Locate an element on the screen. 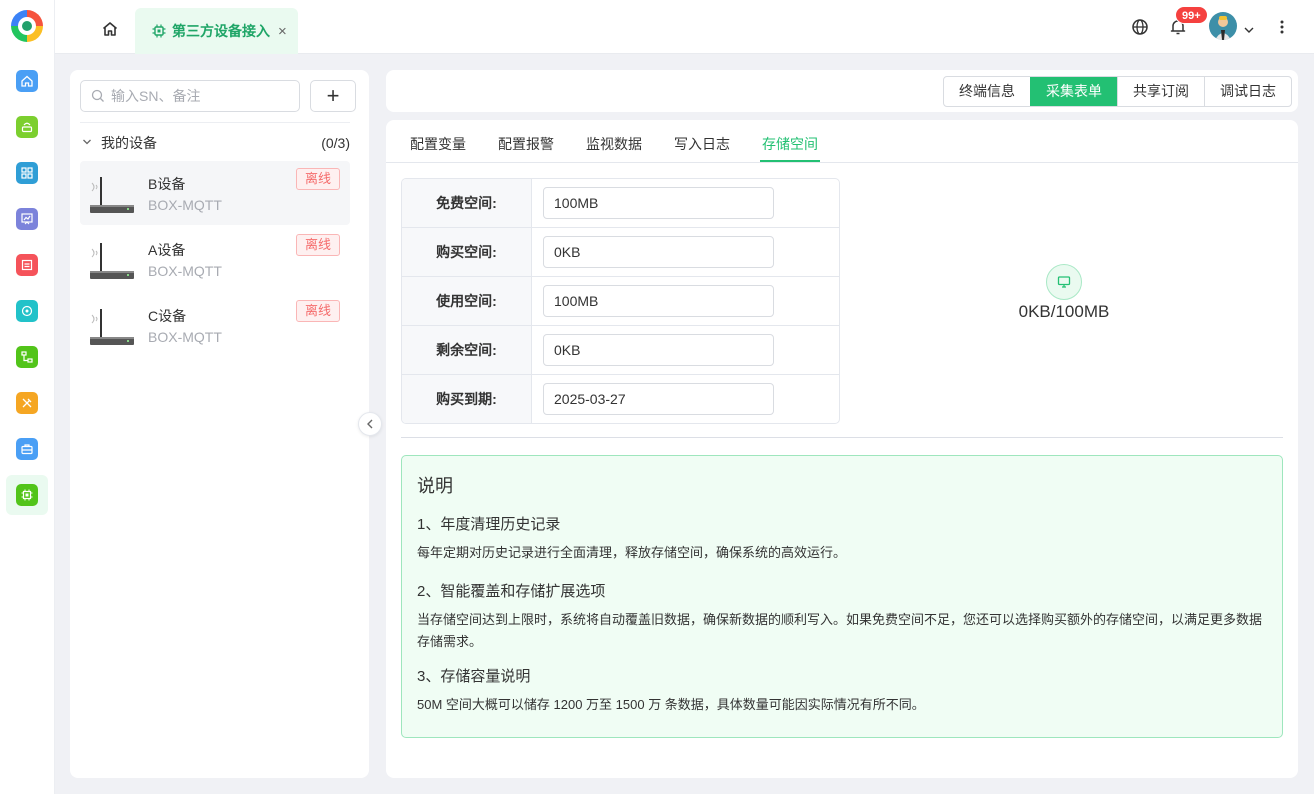 The image size is (1314, 794). user-menu-chevron-icon is located at coordinates (1249, 30).